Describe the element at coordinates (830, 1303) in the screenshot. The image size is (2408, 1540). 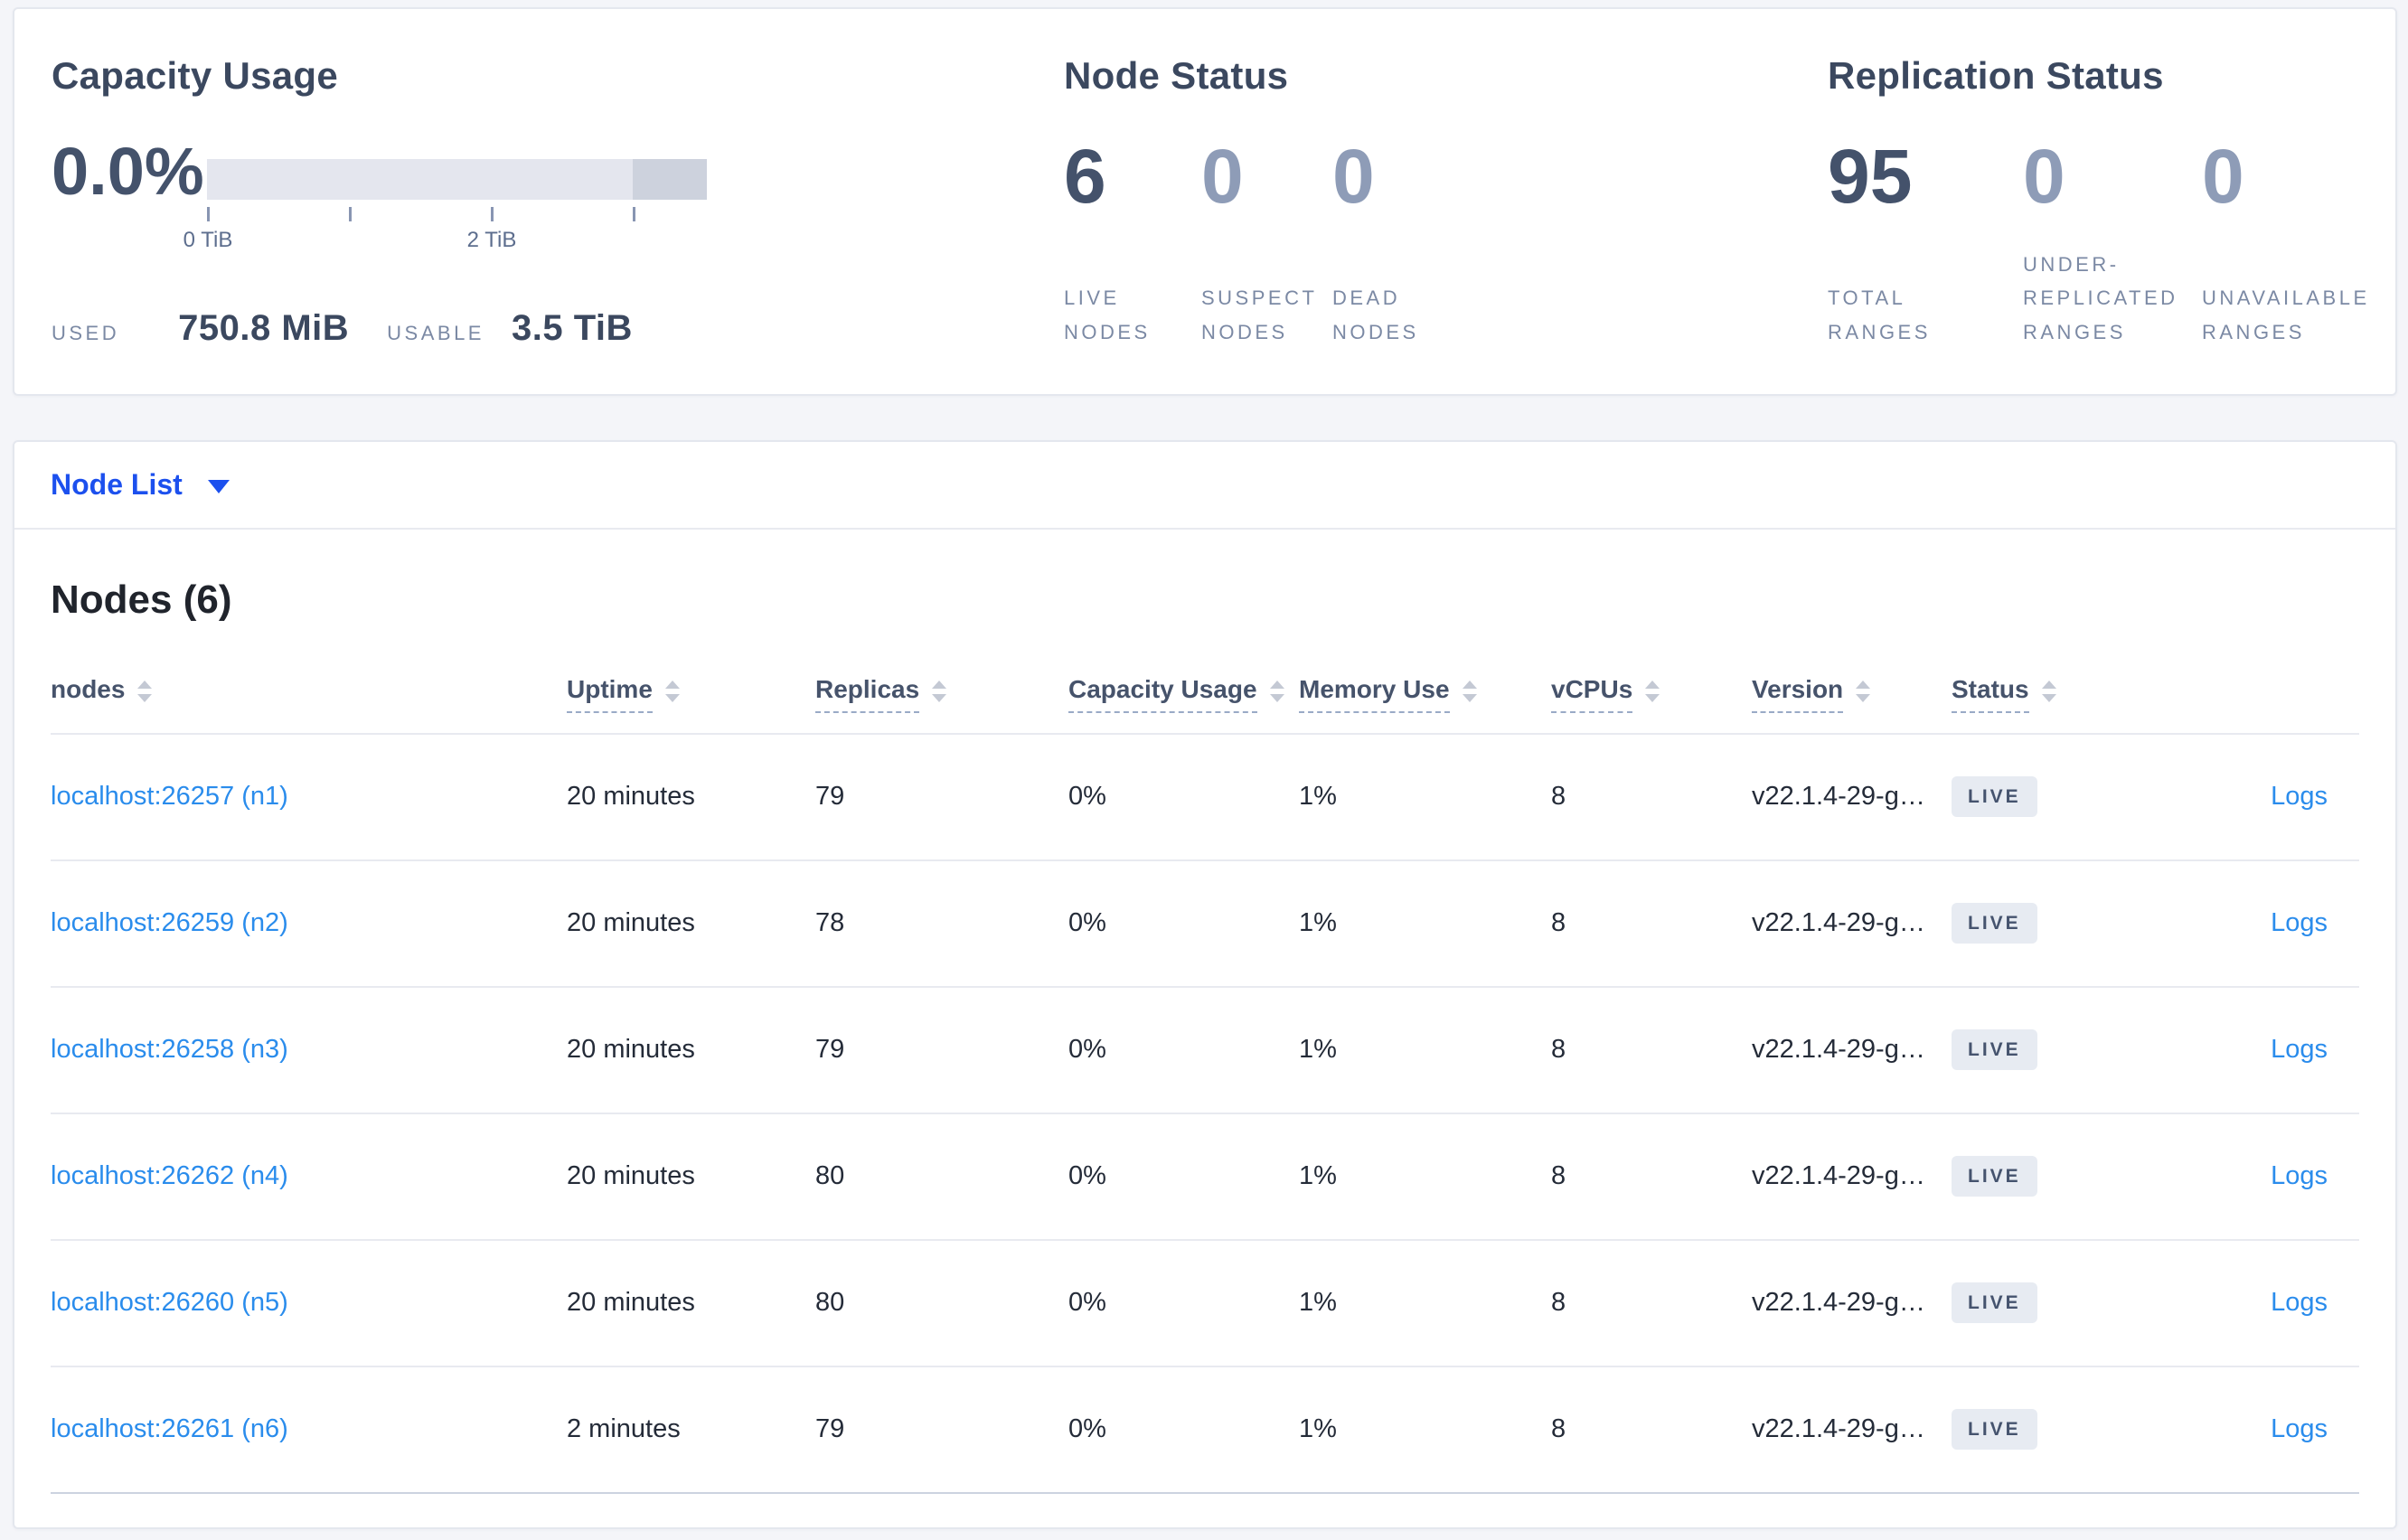
I see `cell-replicas: 80` at that location.